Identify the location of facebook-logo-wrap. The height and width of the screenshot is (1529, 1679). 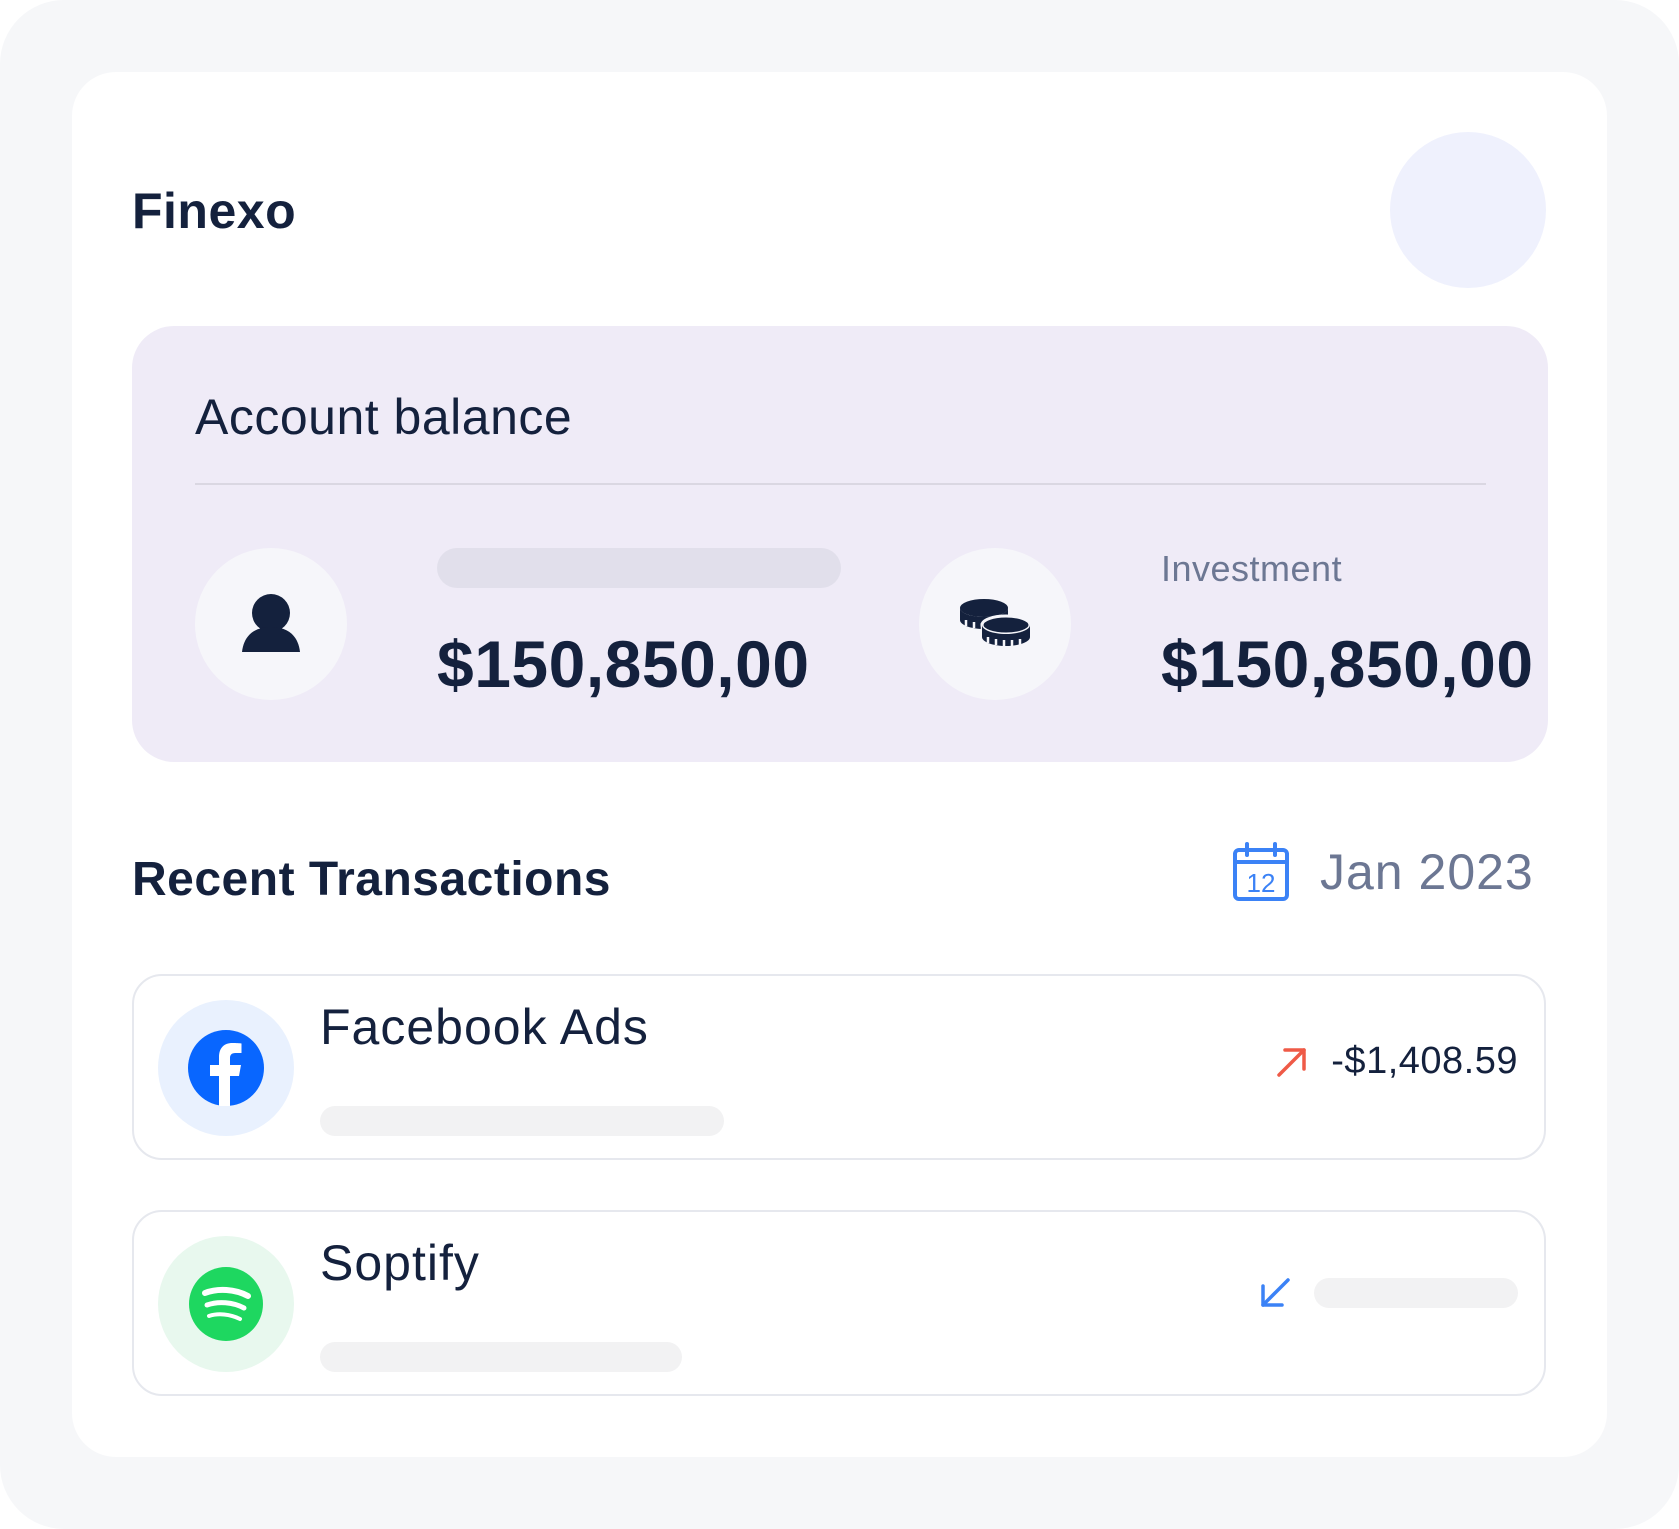
(226, 1068).